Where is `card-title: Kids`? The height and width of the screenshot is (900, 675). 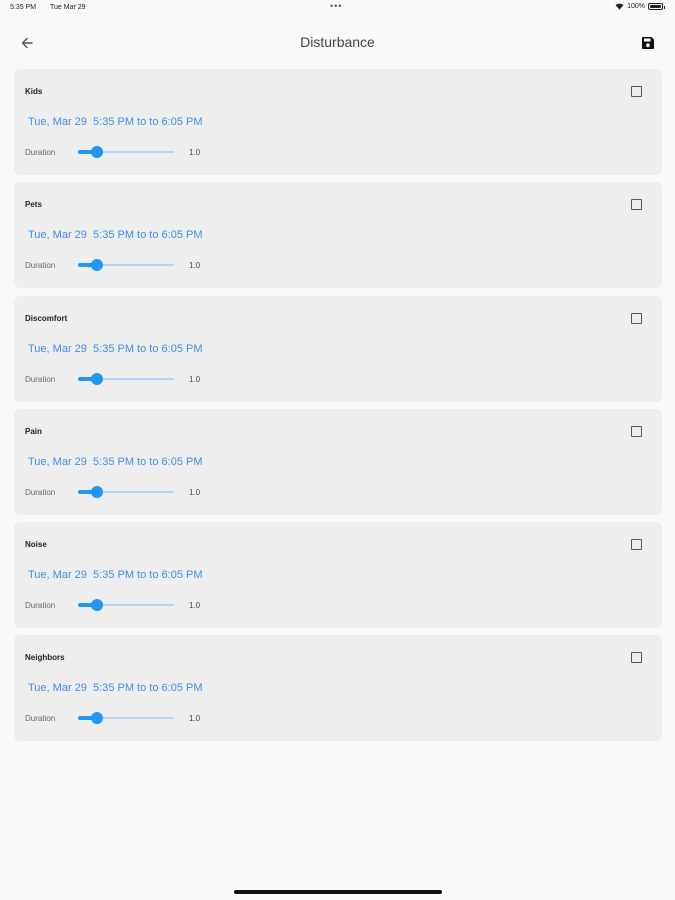 card-title: Kids is located at coordinates (34, 91).